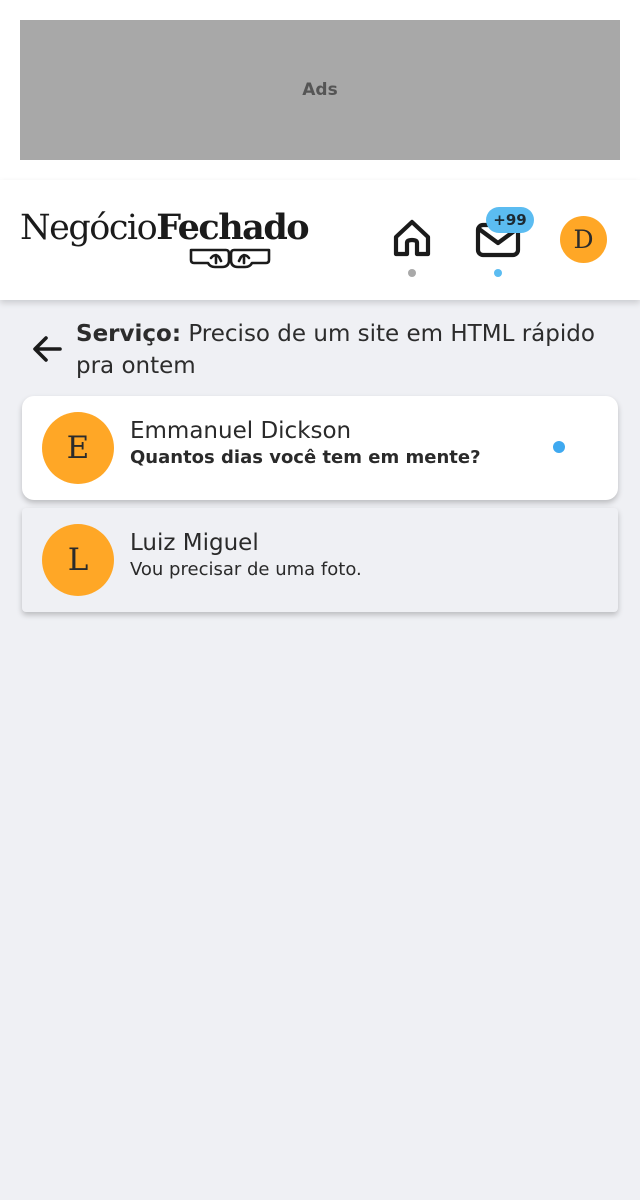 Image resolution: width=640 pixels, height=1200 pixels. Describe the element at coordinates (559, 447) in the screenshot. I see `unread-indicator` at that location.